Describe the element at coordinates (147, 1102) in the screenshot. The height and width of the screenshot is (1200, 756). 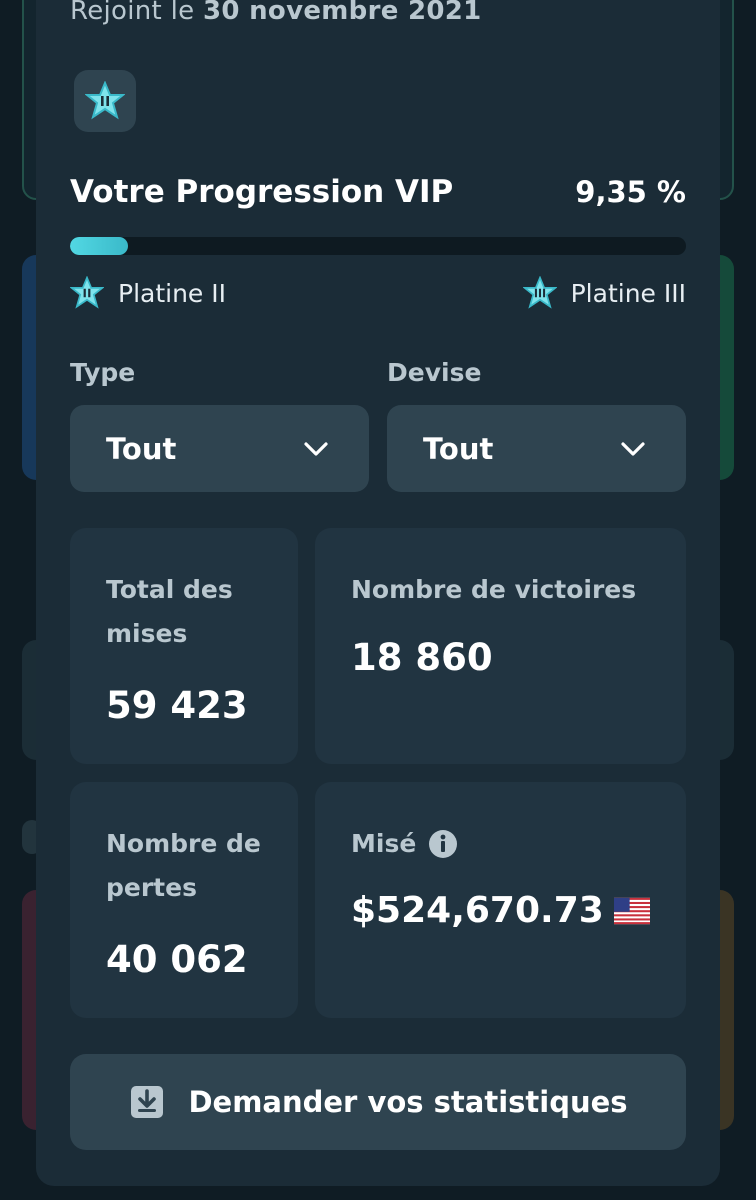
I see `download-tray-icon` at that location.